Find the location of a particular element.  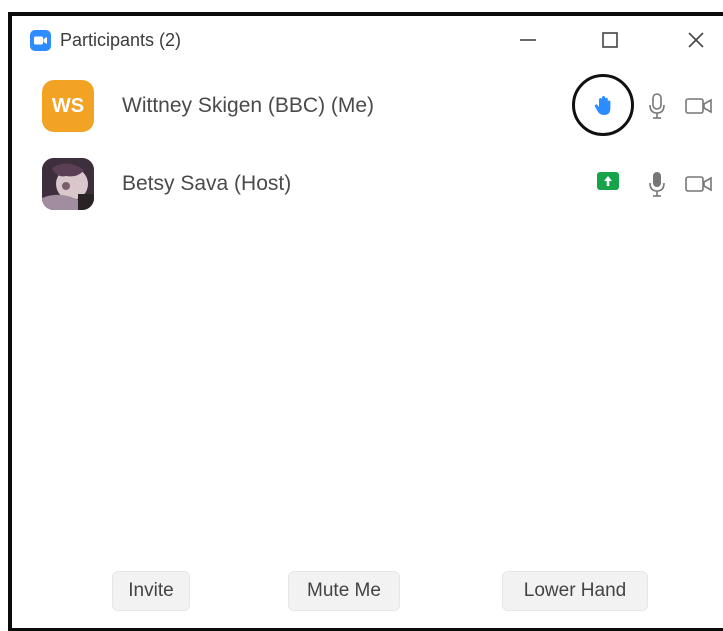

avatar: WS is located at coordinates (68, 106).